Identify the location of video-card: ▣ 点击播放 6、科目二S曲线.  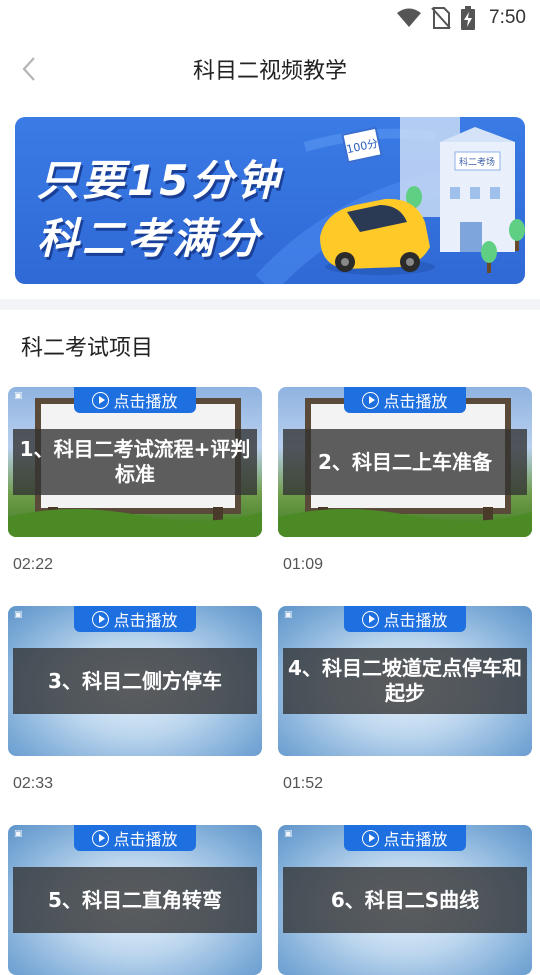
(405, 900).